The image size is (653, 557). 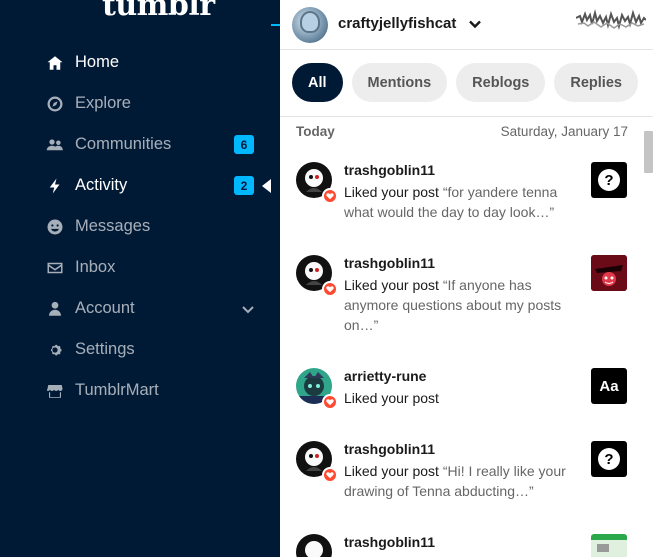 I want to click on blog-avatar, so click(x=310, y=25).